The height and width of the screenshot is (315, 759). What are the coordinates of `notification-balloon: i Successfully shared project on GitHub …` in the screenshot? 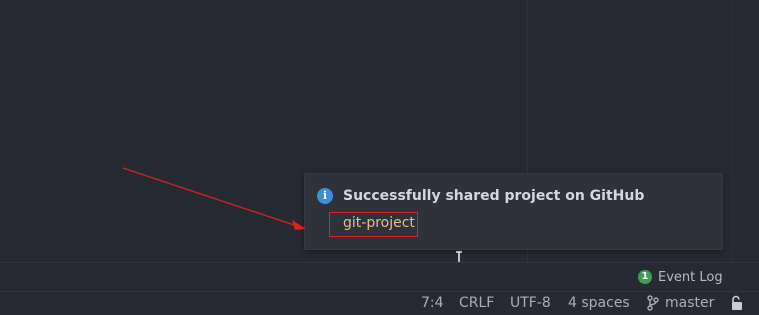 It's located at (513, 211).